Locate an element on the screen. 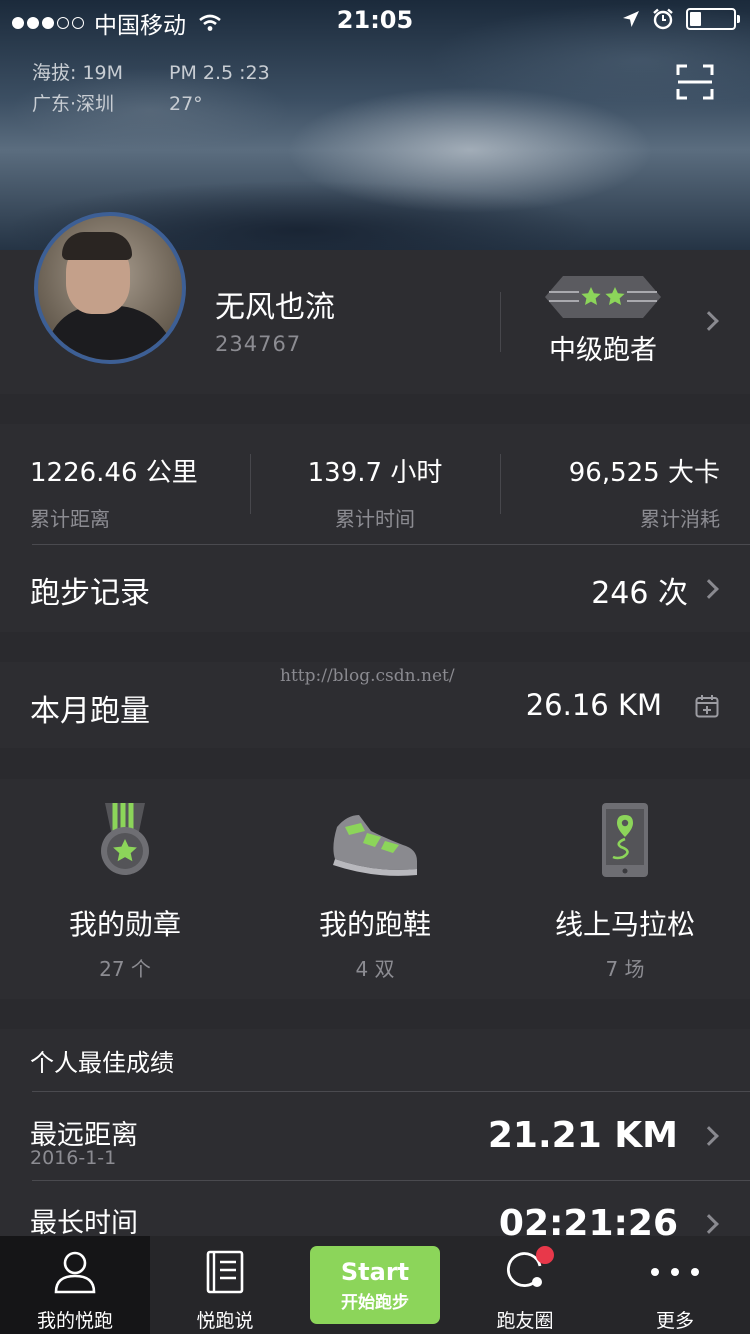  weather-info: 海拔: 19M PM 2.5 :23 广东·深圳 27° is located at coordinates (151, 89).